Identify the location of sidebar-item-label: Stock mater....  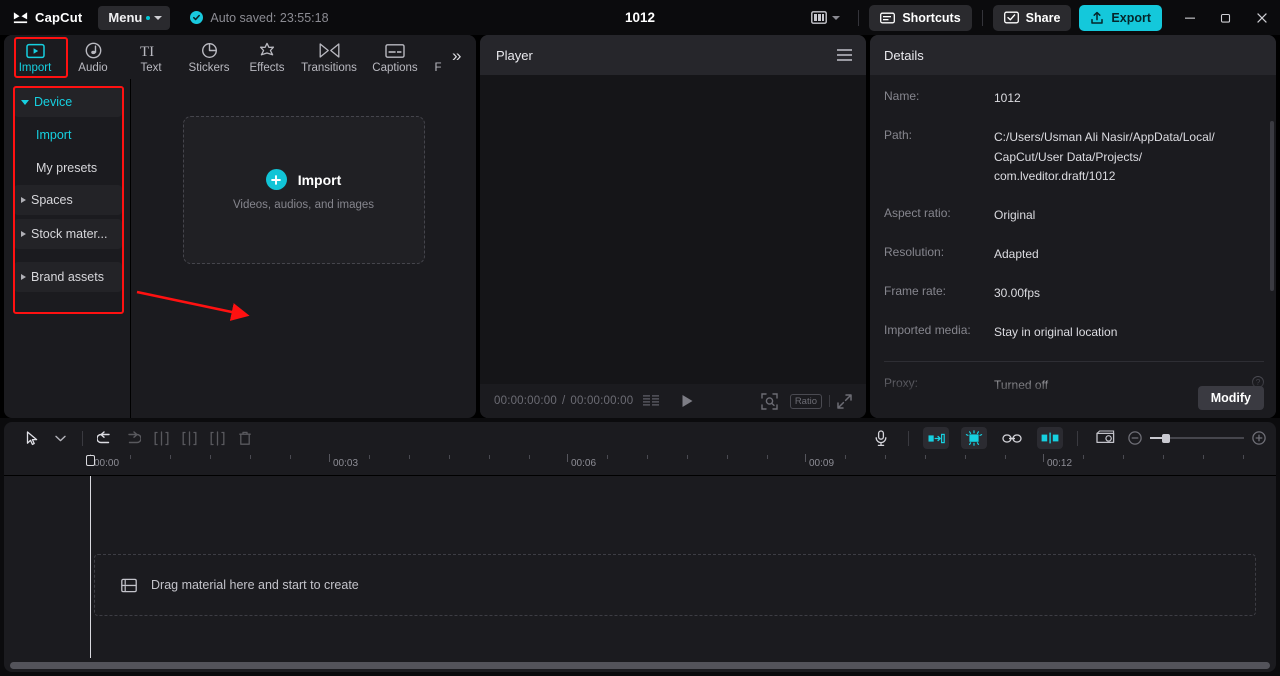
(69, 234).